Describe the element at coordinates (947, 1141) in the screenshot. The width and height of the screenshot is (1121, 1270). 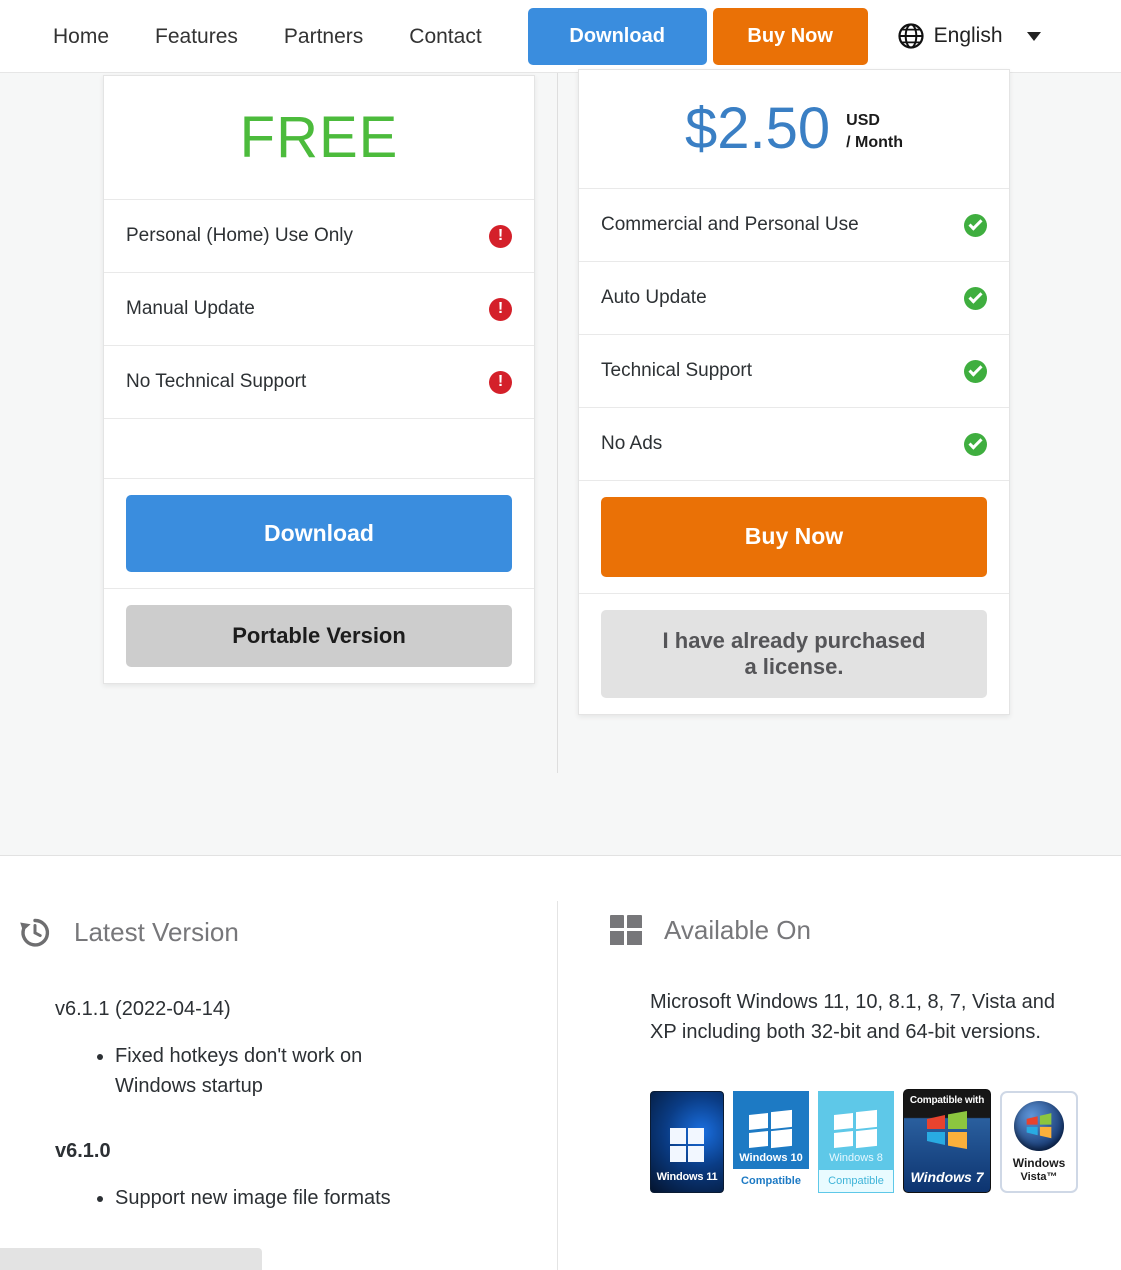
I see `windows-7-badge: Compatible with Windows 7` at that location.